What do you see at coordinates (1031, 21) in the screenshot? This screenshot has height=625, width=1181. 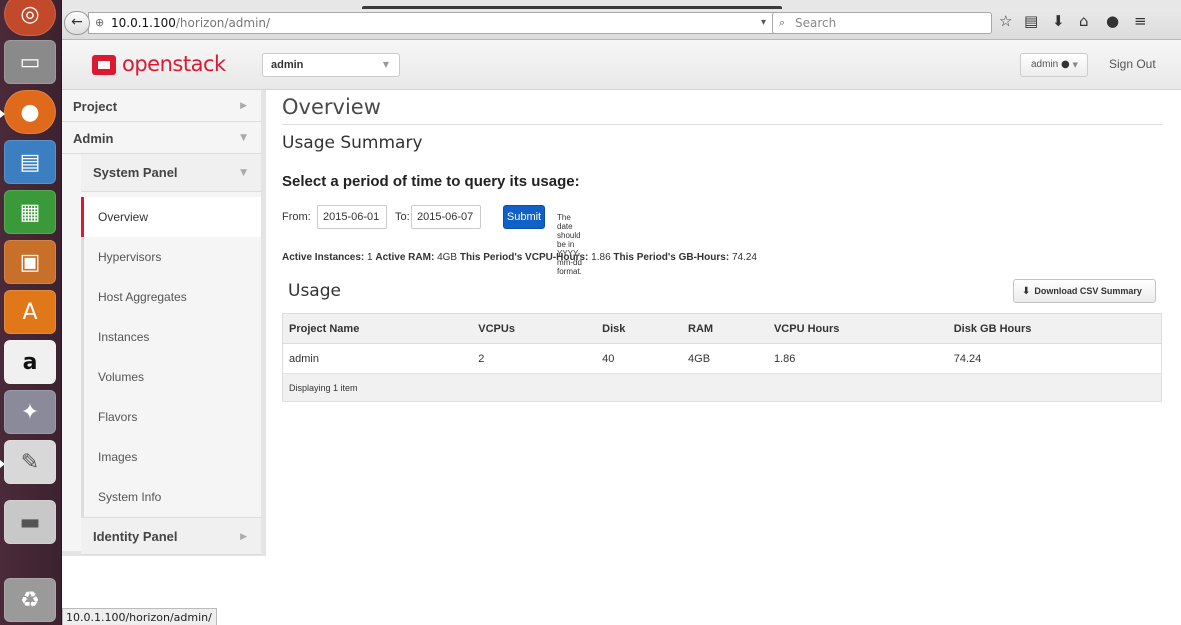 I see `bookmarks-menu-icon: ▤` at bounding box center [1031, 21].